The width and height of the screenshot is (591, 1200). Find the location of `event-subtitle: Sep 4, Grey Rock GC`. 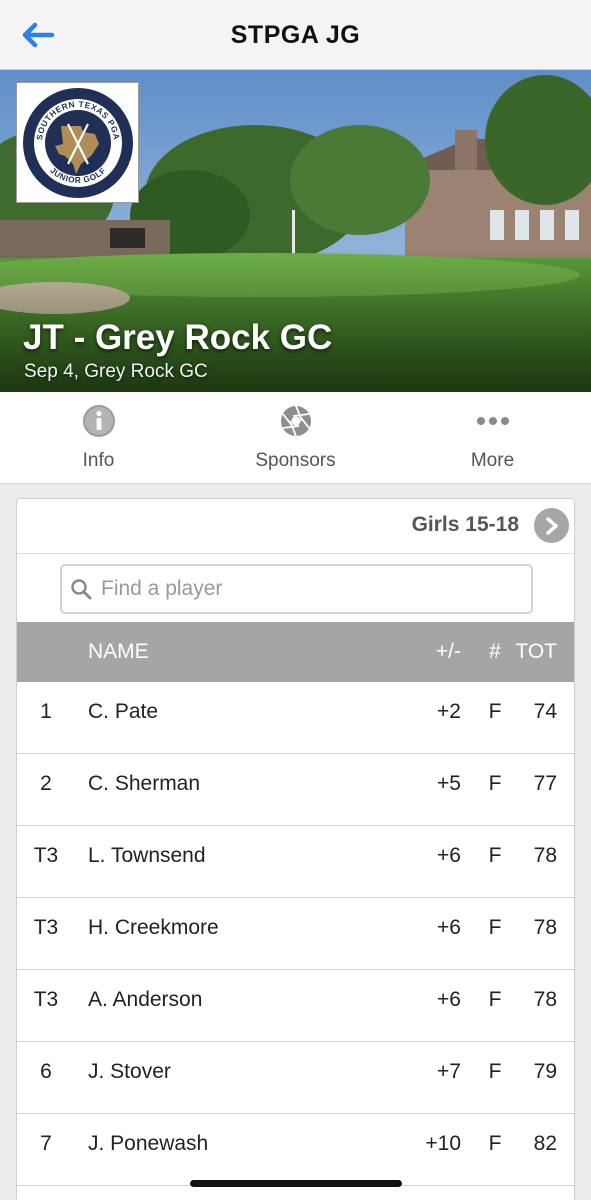

event-subtitle: Sep 4, Grey Rock GC is located at coordinates (116, 371).